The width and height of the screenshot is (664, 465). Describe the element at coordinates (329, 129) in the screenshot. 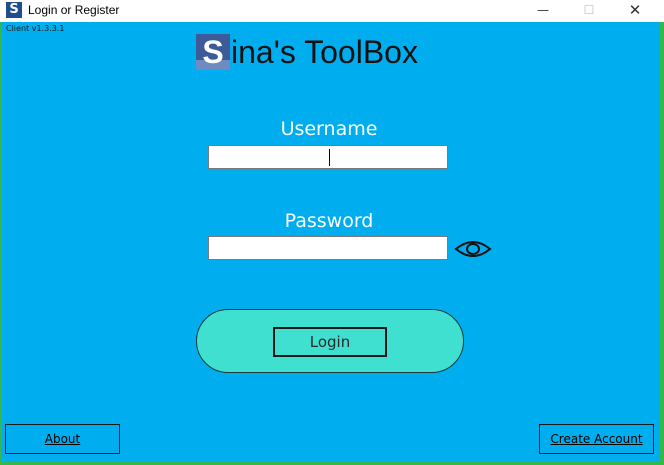

I see `username-label: Username` at that location.